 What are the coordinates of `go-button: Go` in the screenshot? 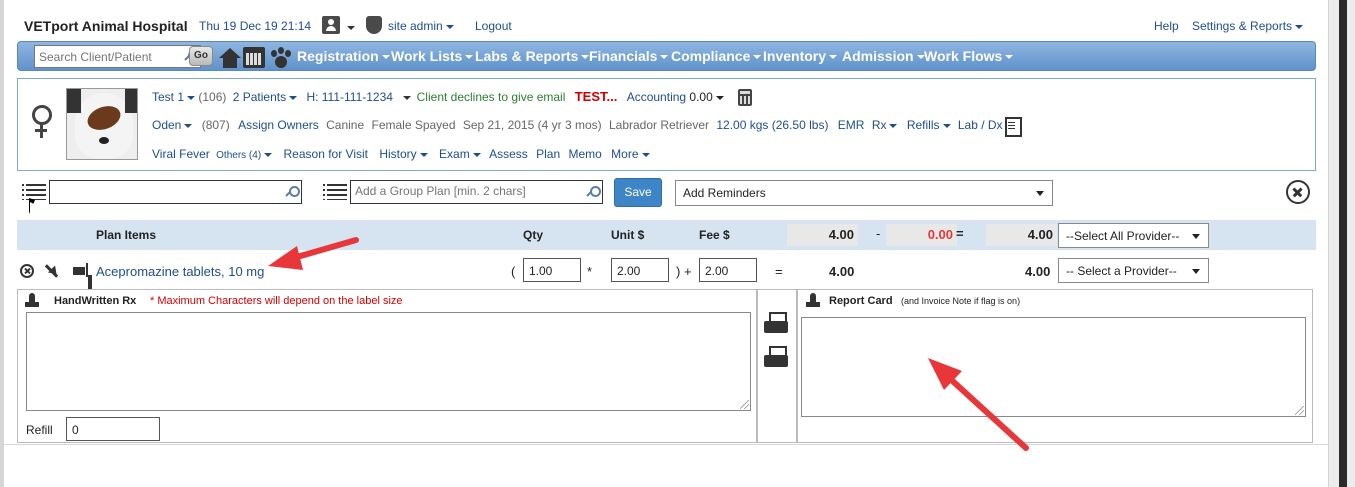 It's located at (201, 56).